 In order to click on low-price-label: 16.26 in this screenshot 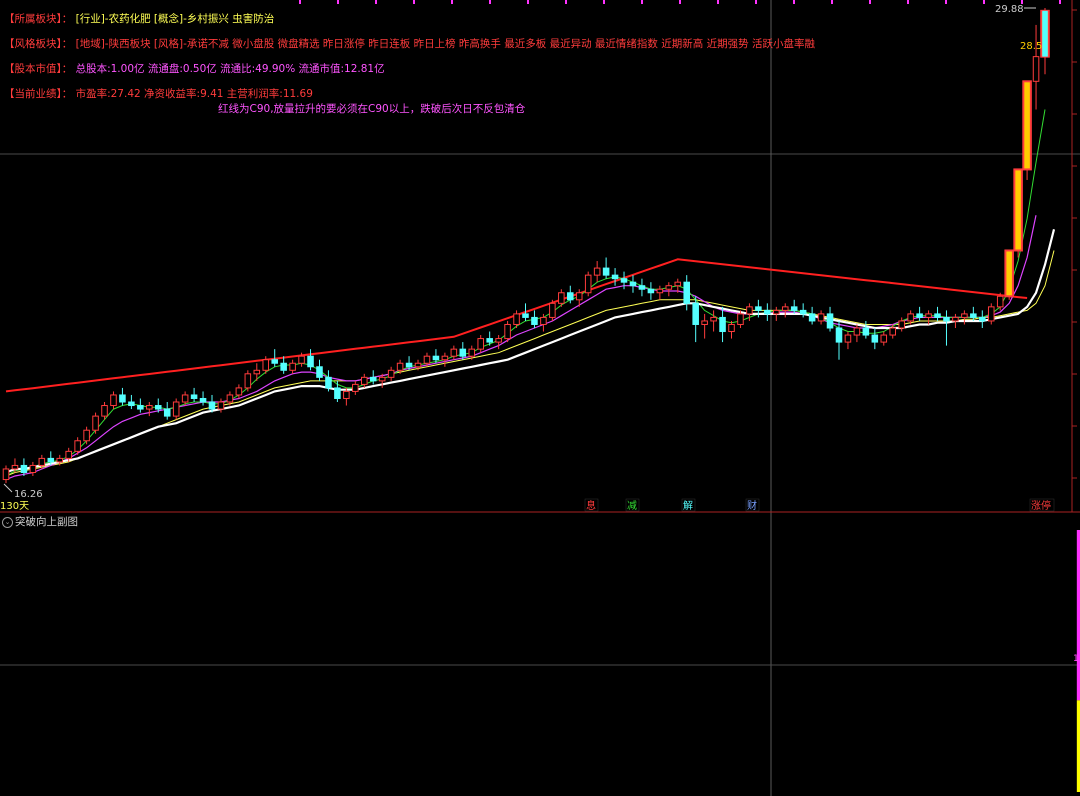, I will do `click(28, 494)`.